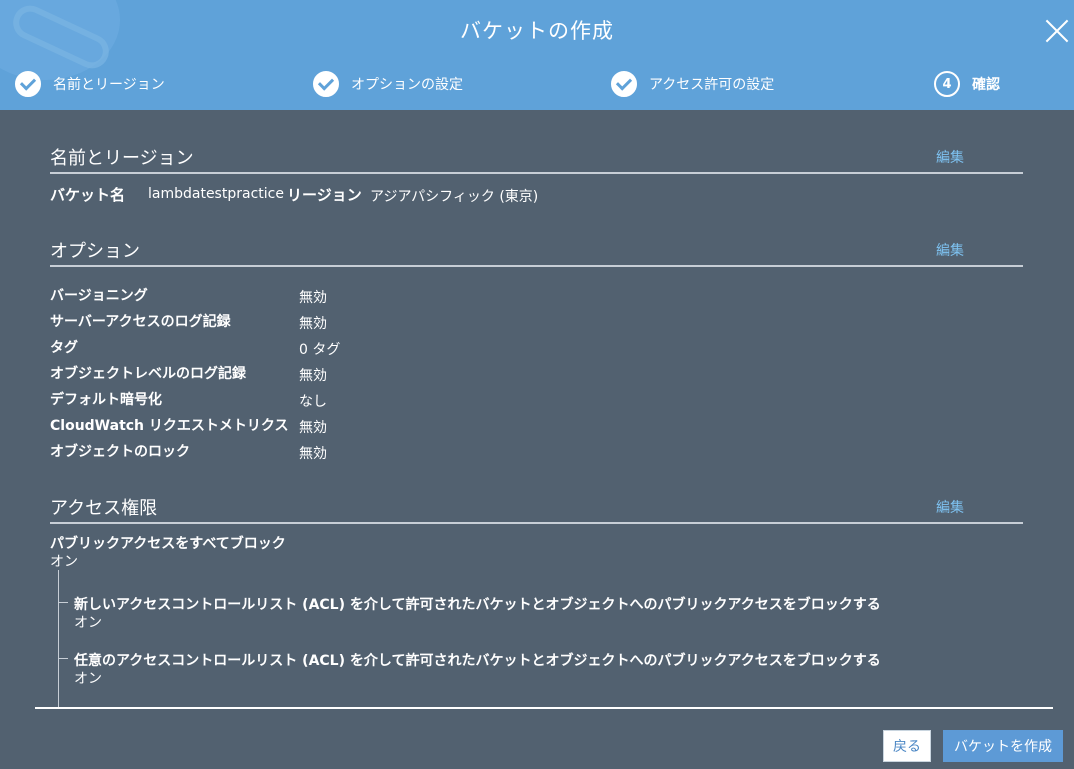 Image resolution: width=1074 pixels, height=769 pixels. What do you see at coordinates (313, 454) in the screenshot?
I see `option-value-object-lock: 無効` at bounding box center [313, 454].